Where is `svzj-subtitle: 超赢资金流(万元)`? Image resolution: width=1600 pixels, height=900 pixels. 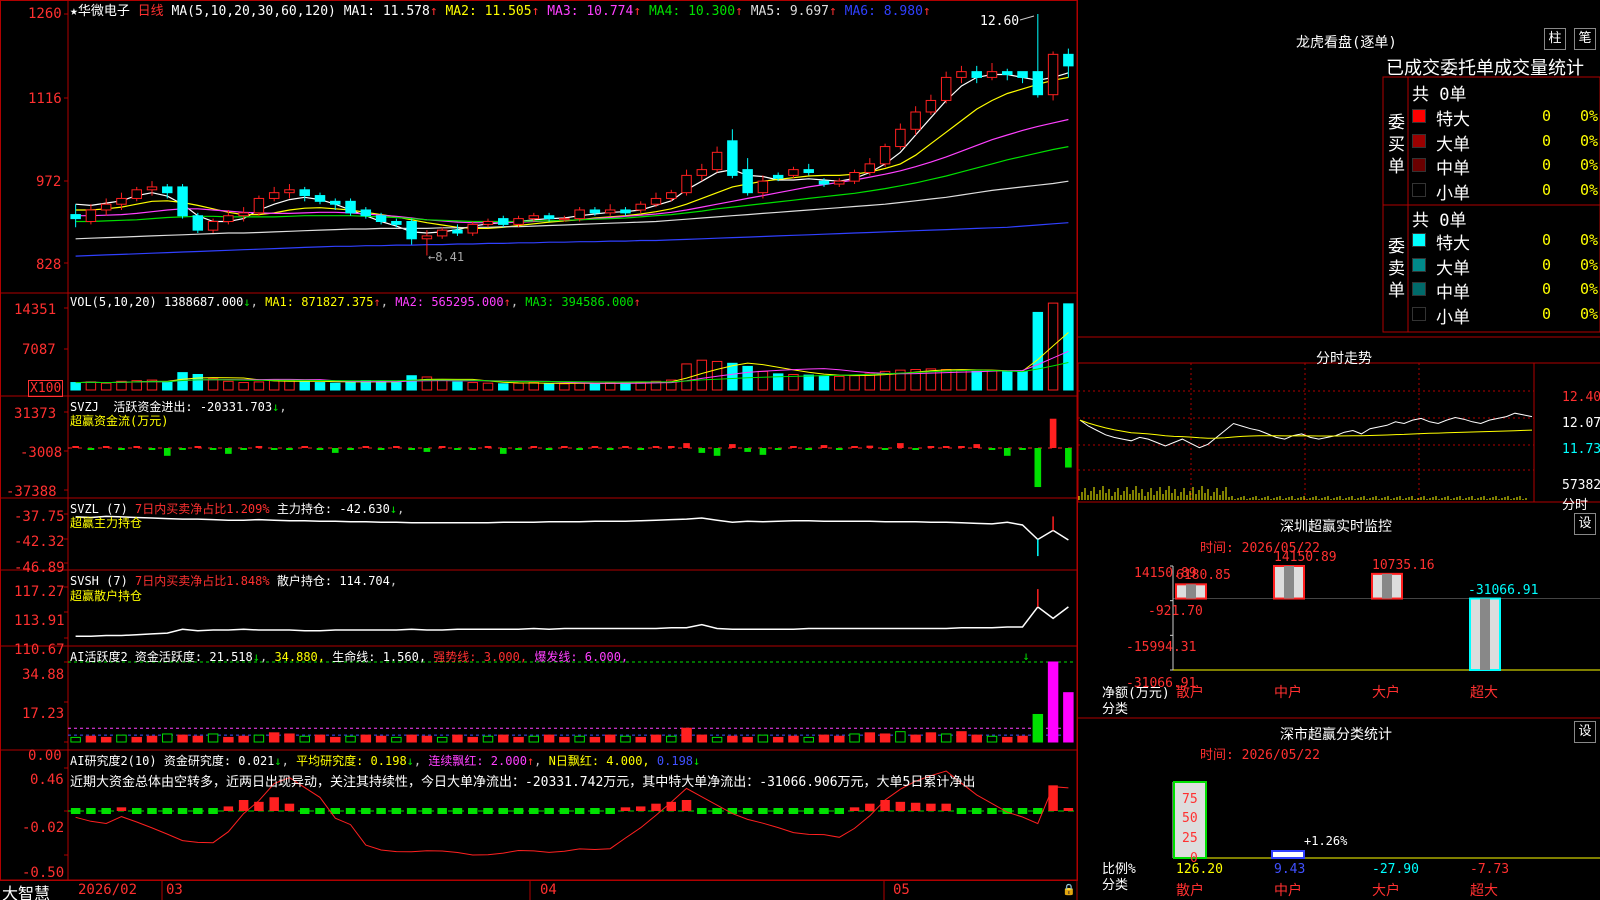 svzj-subtitle: 超赢资金流(万元) is located at coordinates (119, 421).